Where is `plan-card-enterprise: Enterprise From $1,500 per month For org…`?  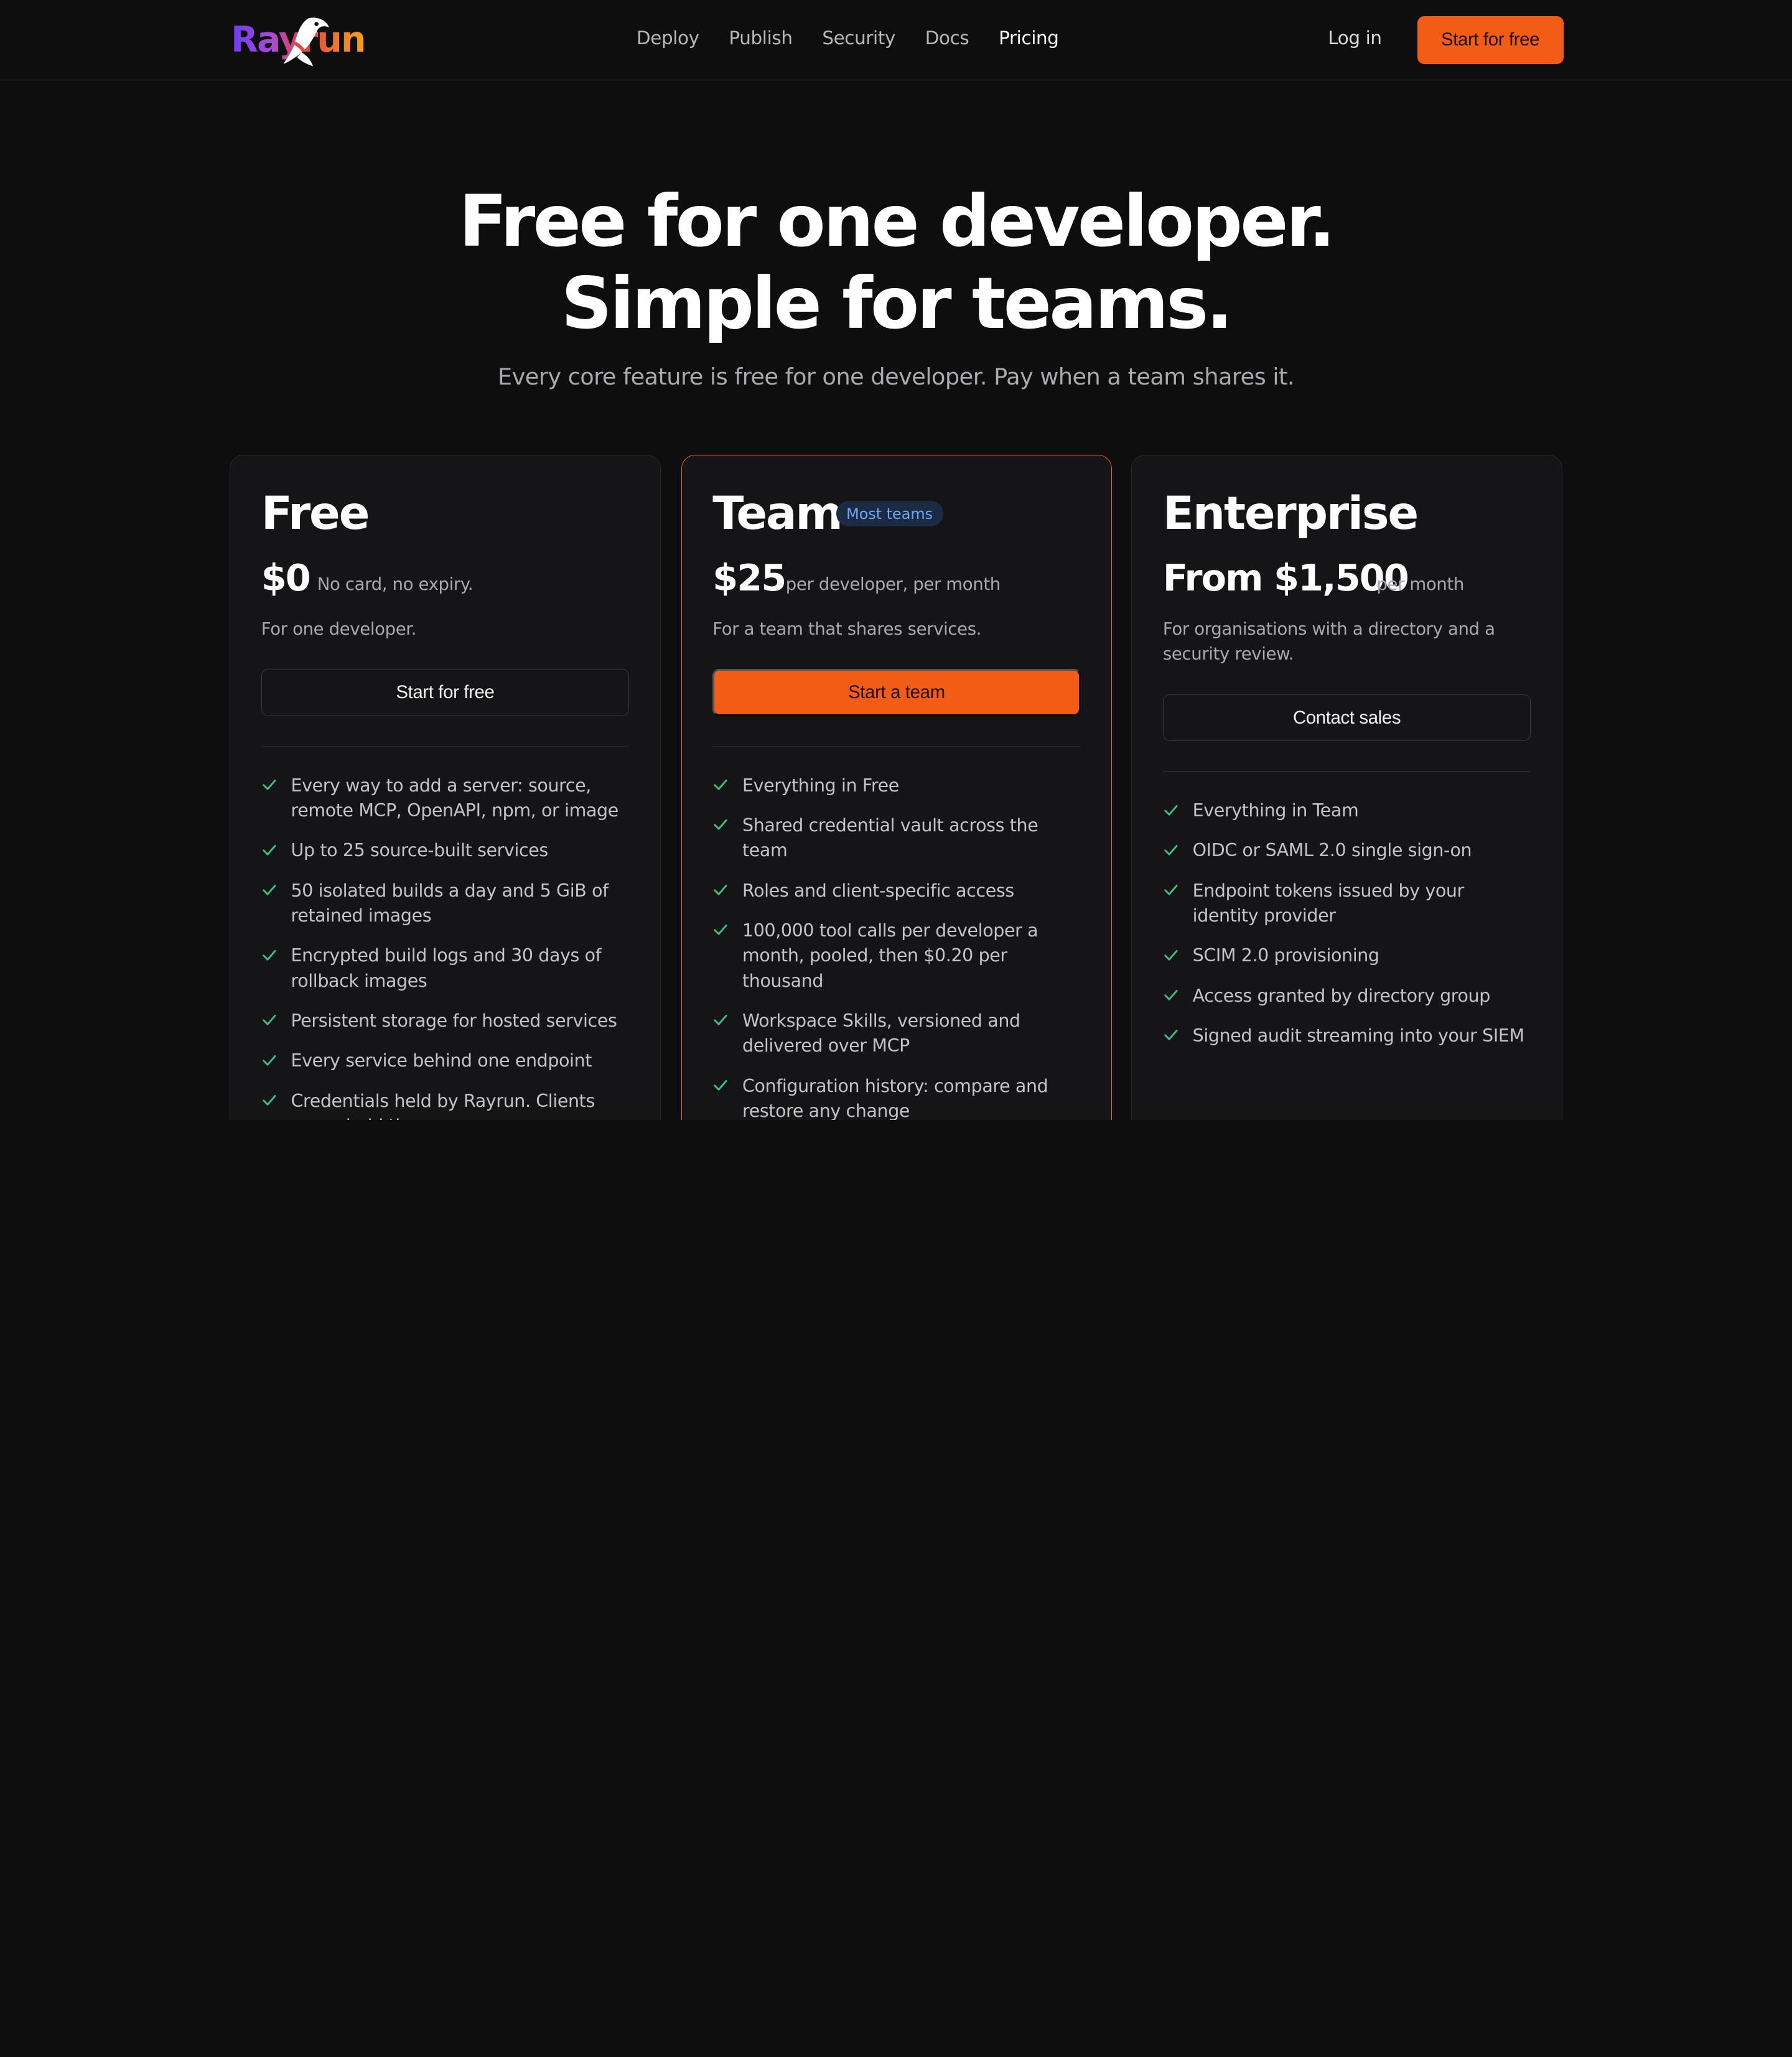
plan-card-enterprise: Enterprise From $1,500 per month For org… is located at coordinates (1347, 787).